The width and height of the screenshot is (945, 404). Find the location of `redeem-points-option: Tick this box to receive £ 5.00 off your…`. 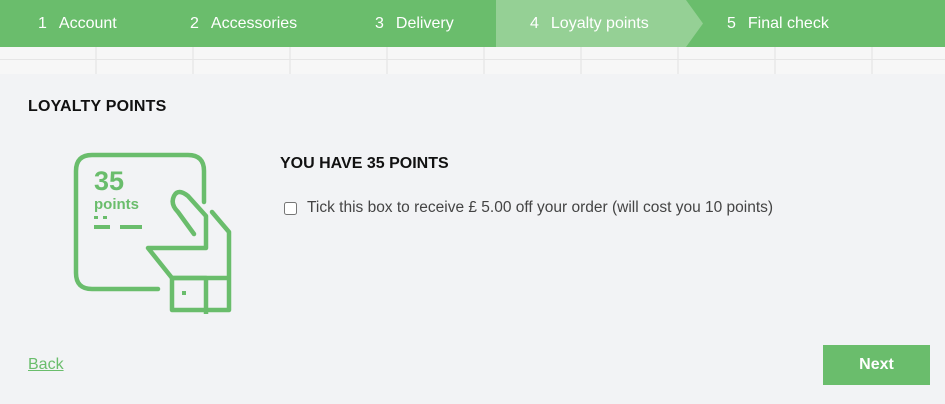

redeem-points-option: Tick this box to receive £ 5.00 off your… is located at coordinates (528, 208).